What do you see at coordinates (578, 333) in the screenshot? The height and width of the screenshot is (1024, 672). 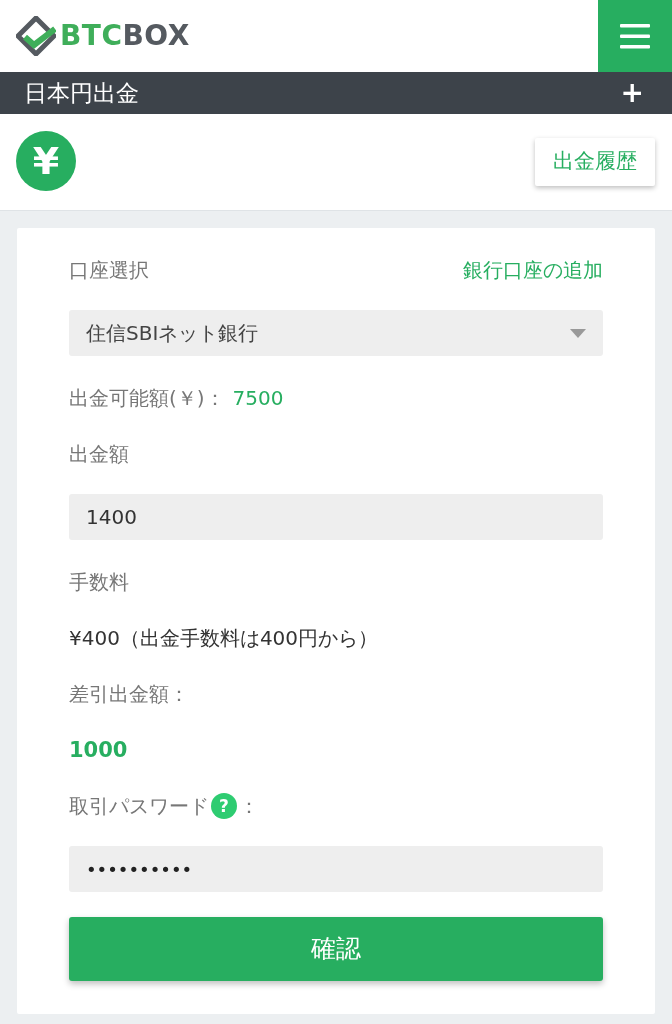 I see `caret-icon` at bounding box center [578, 333].